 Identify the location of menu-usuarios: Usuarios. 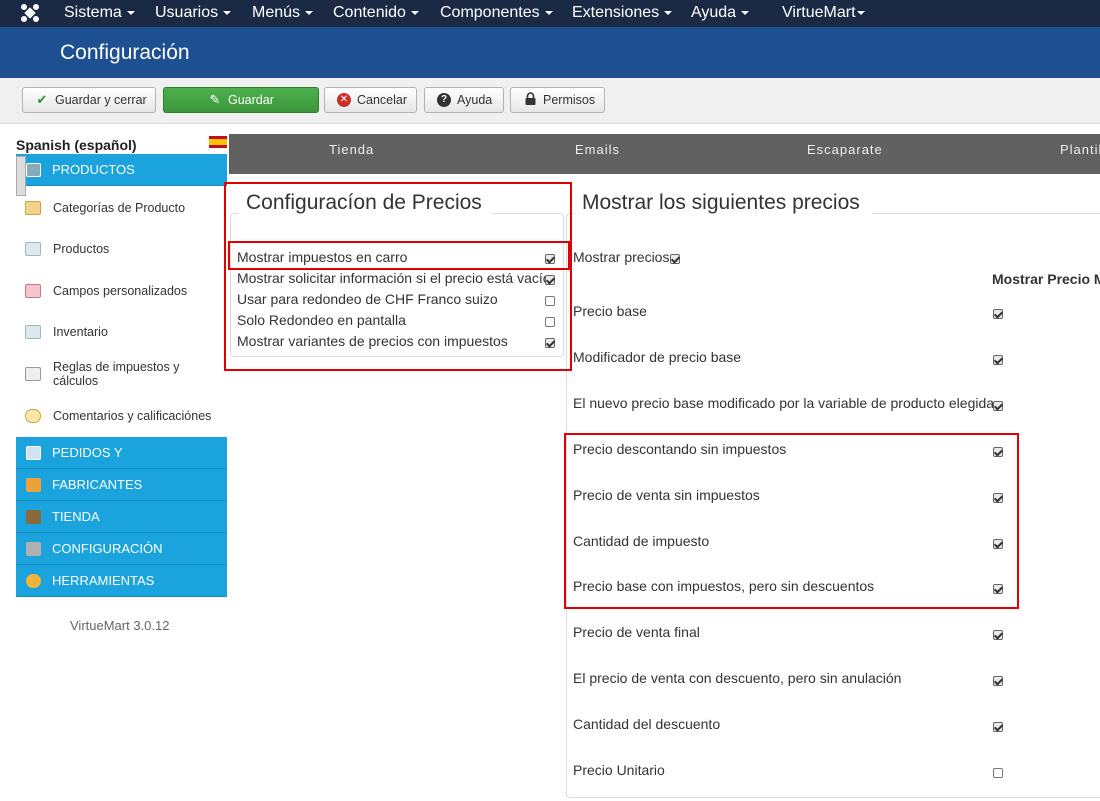
(193, 13).